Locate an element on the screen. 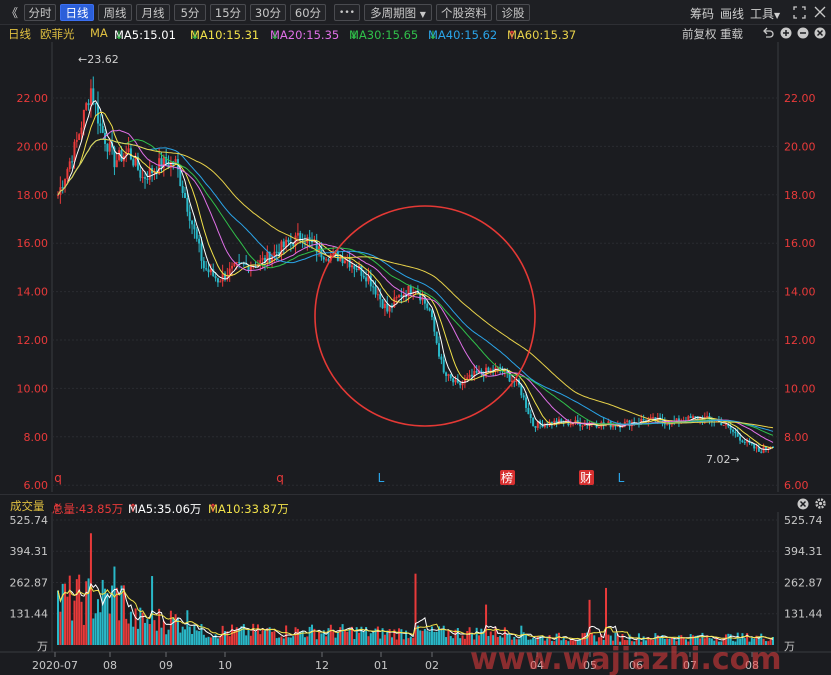 The height and width of the screenshot is (675, 831). price-tick-right: 6.00 is located at coordinates (796, 485).